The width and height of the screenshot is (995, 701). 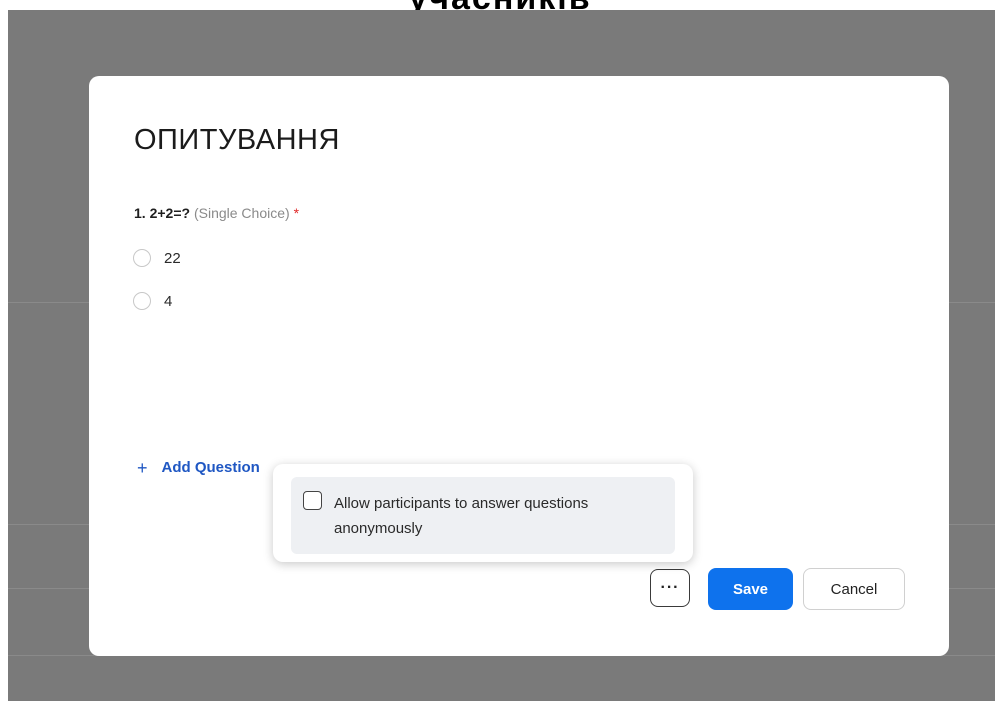 What do you see at coordinates (237, 140) in the screenshot?
I see `dialog-title: ОПИТУВАННЯ` at bounding box center [237, 140].